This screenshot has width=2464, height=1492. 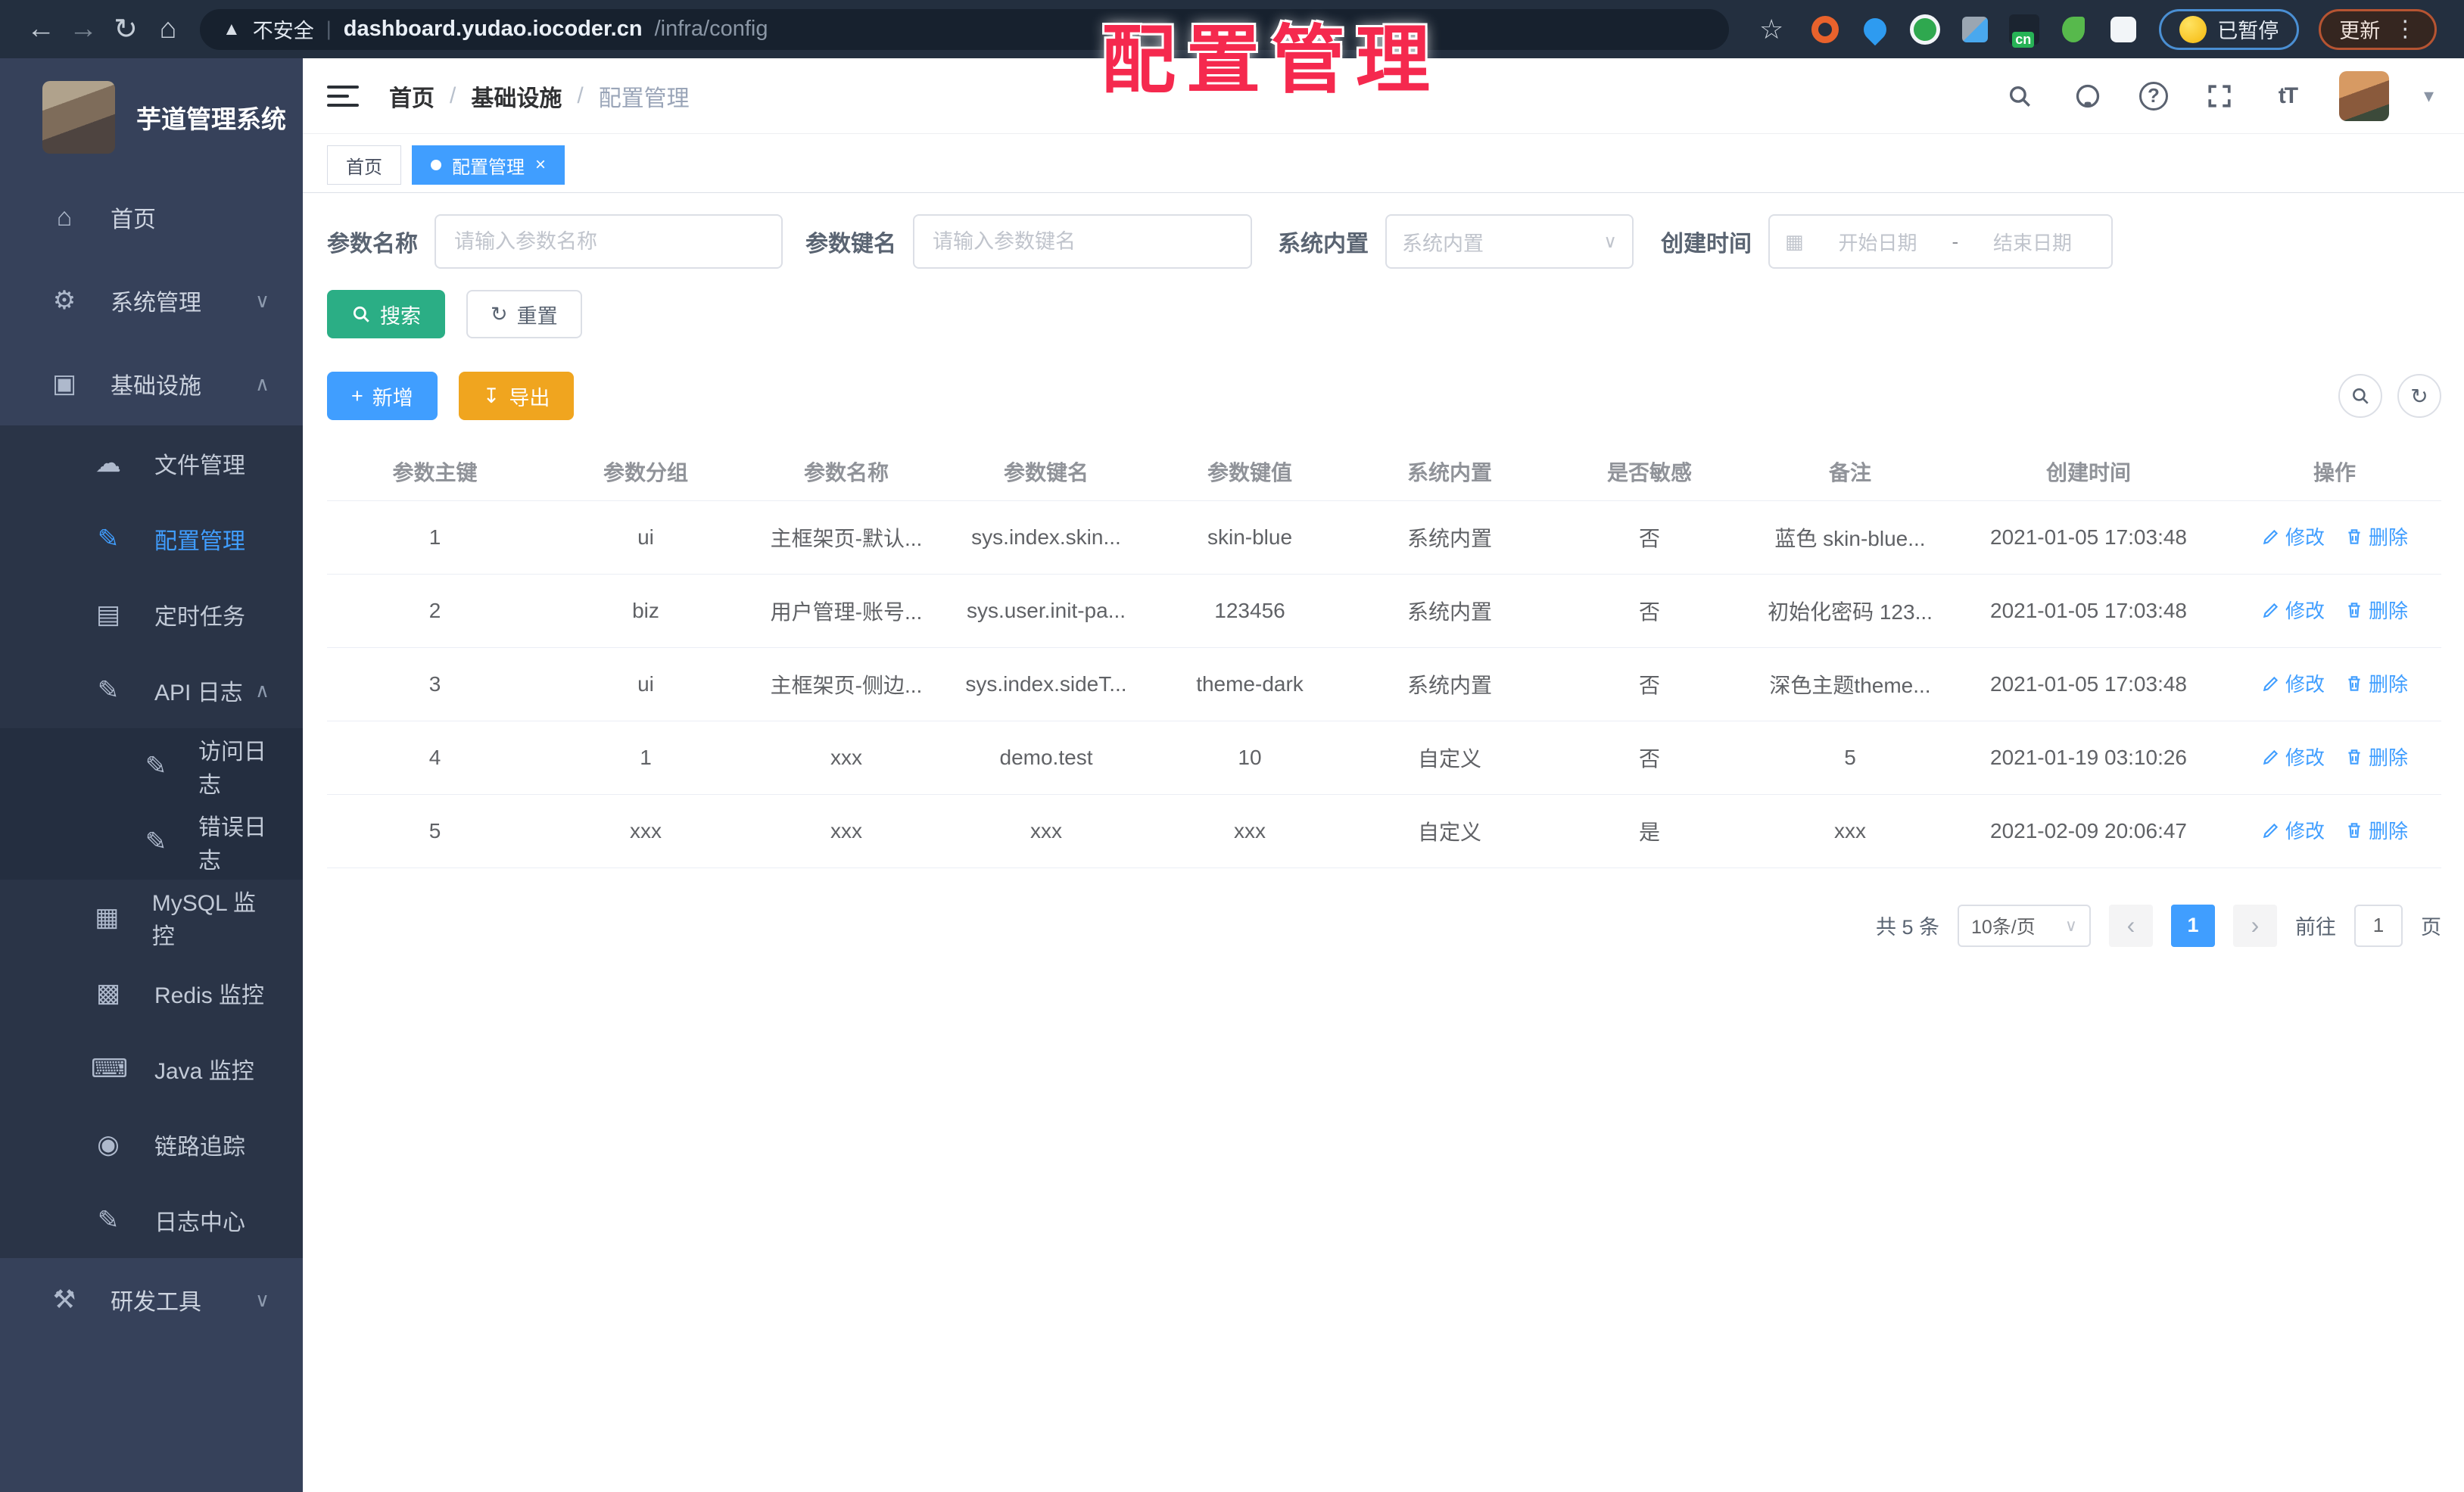 What do you see at coordinates (108, 993) in the screenshot?
I see `layers-icon: ▩` at bounding box center [108, 993].